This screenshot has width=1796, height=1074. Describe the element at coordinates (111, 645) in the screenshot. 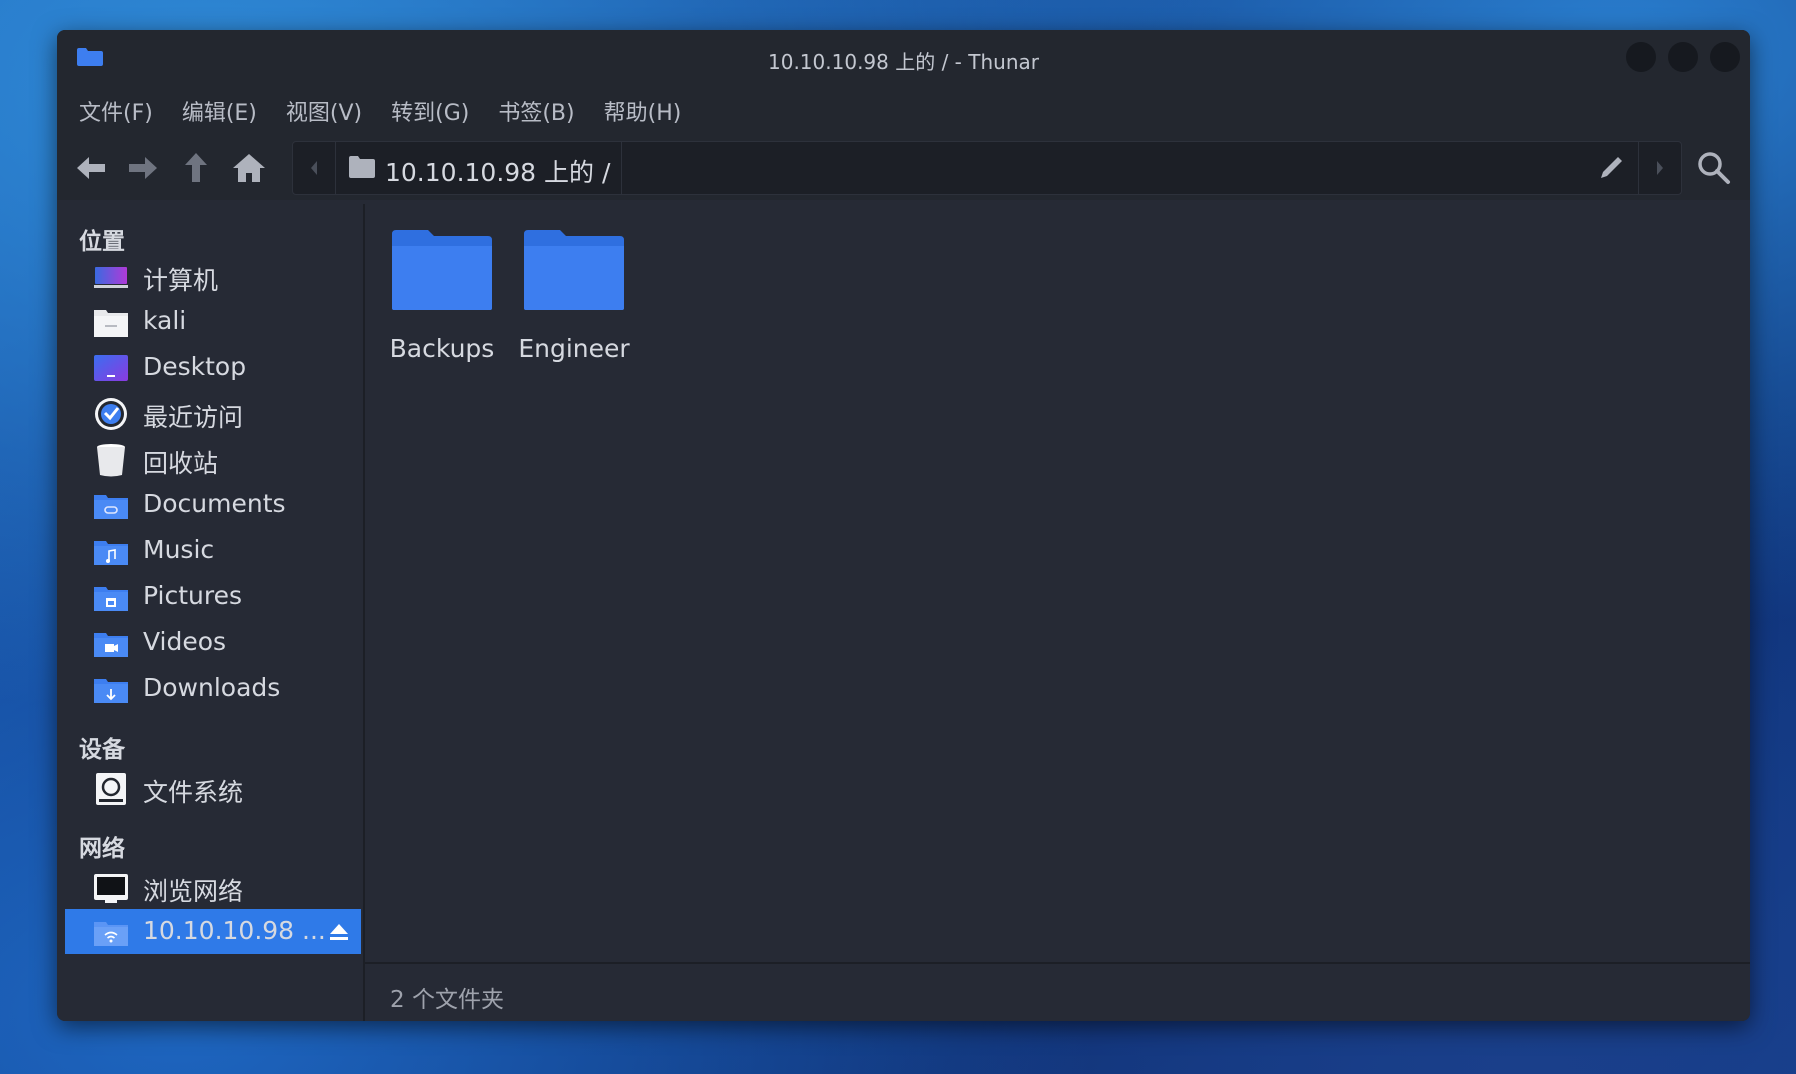

I see `videos-folder-icon` at that location.